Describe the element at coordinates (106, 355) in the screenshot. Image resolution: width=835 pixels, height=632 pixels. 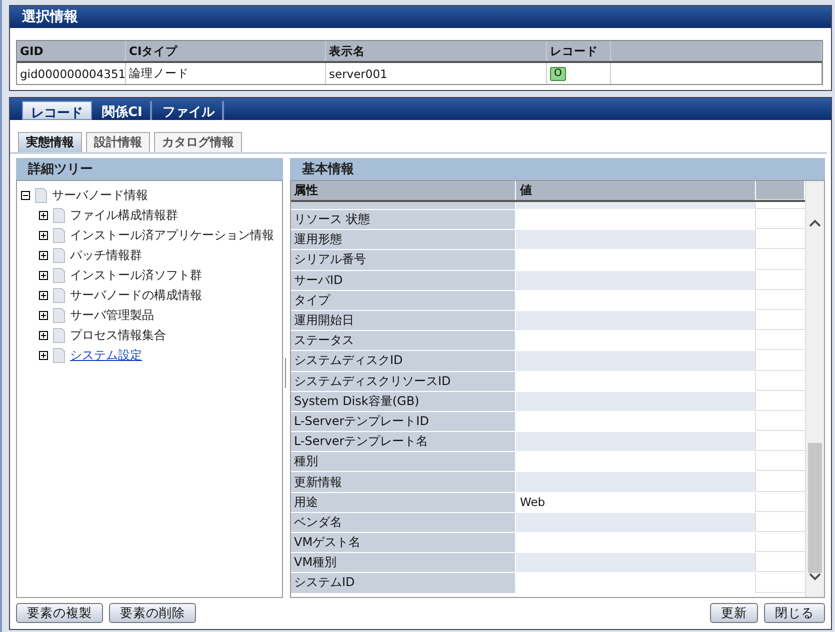
I see `tree-link: システム設定` at that location.